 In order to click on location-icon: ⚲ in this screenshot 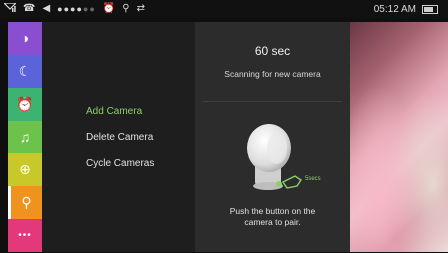, I will do `click(126, 8)`.